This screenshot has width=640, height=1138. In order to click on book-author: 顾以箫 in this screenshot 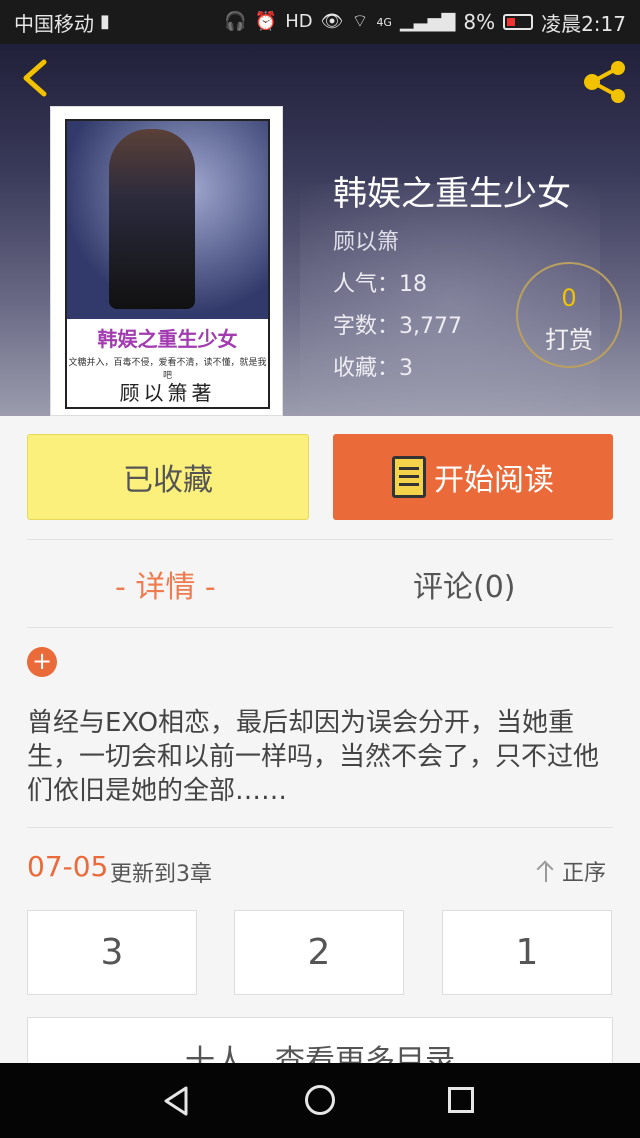, I will do `click(366, 240)`.